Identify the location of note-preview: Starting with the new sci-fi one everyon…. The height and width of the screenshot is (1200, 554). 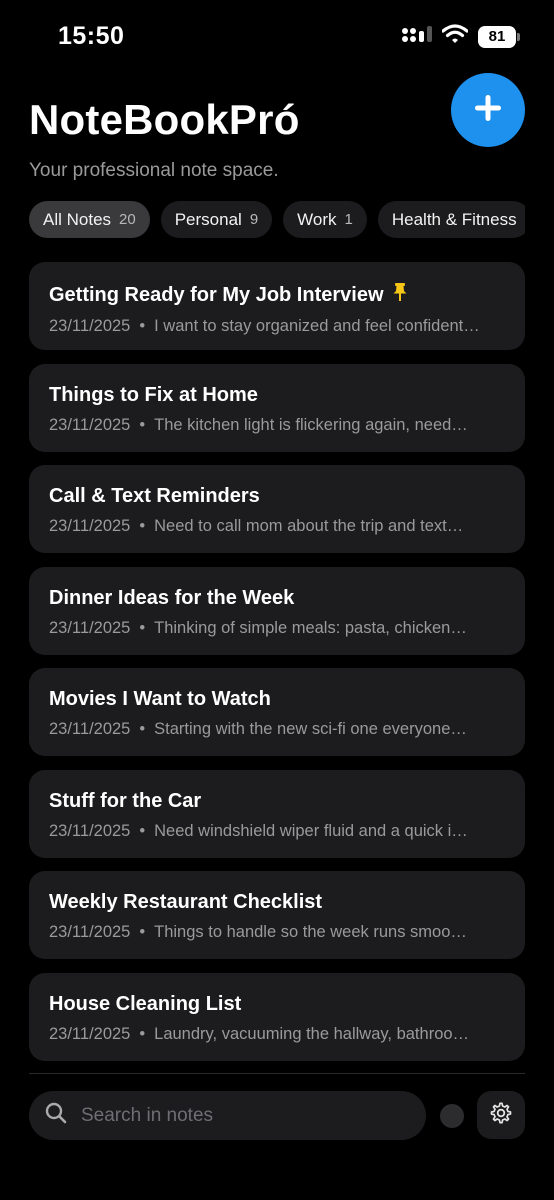
(310, 729).